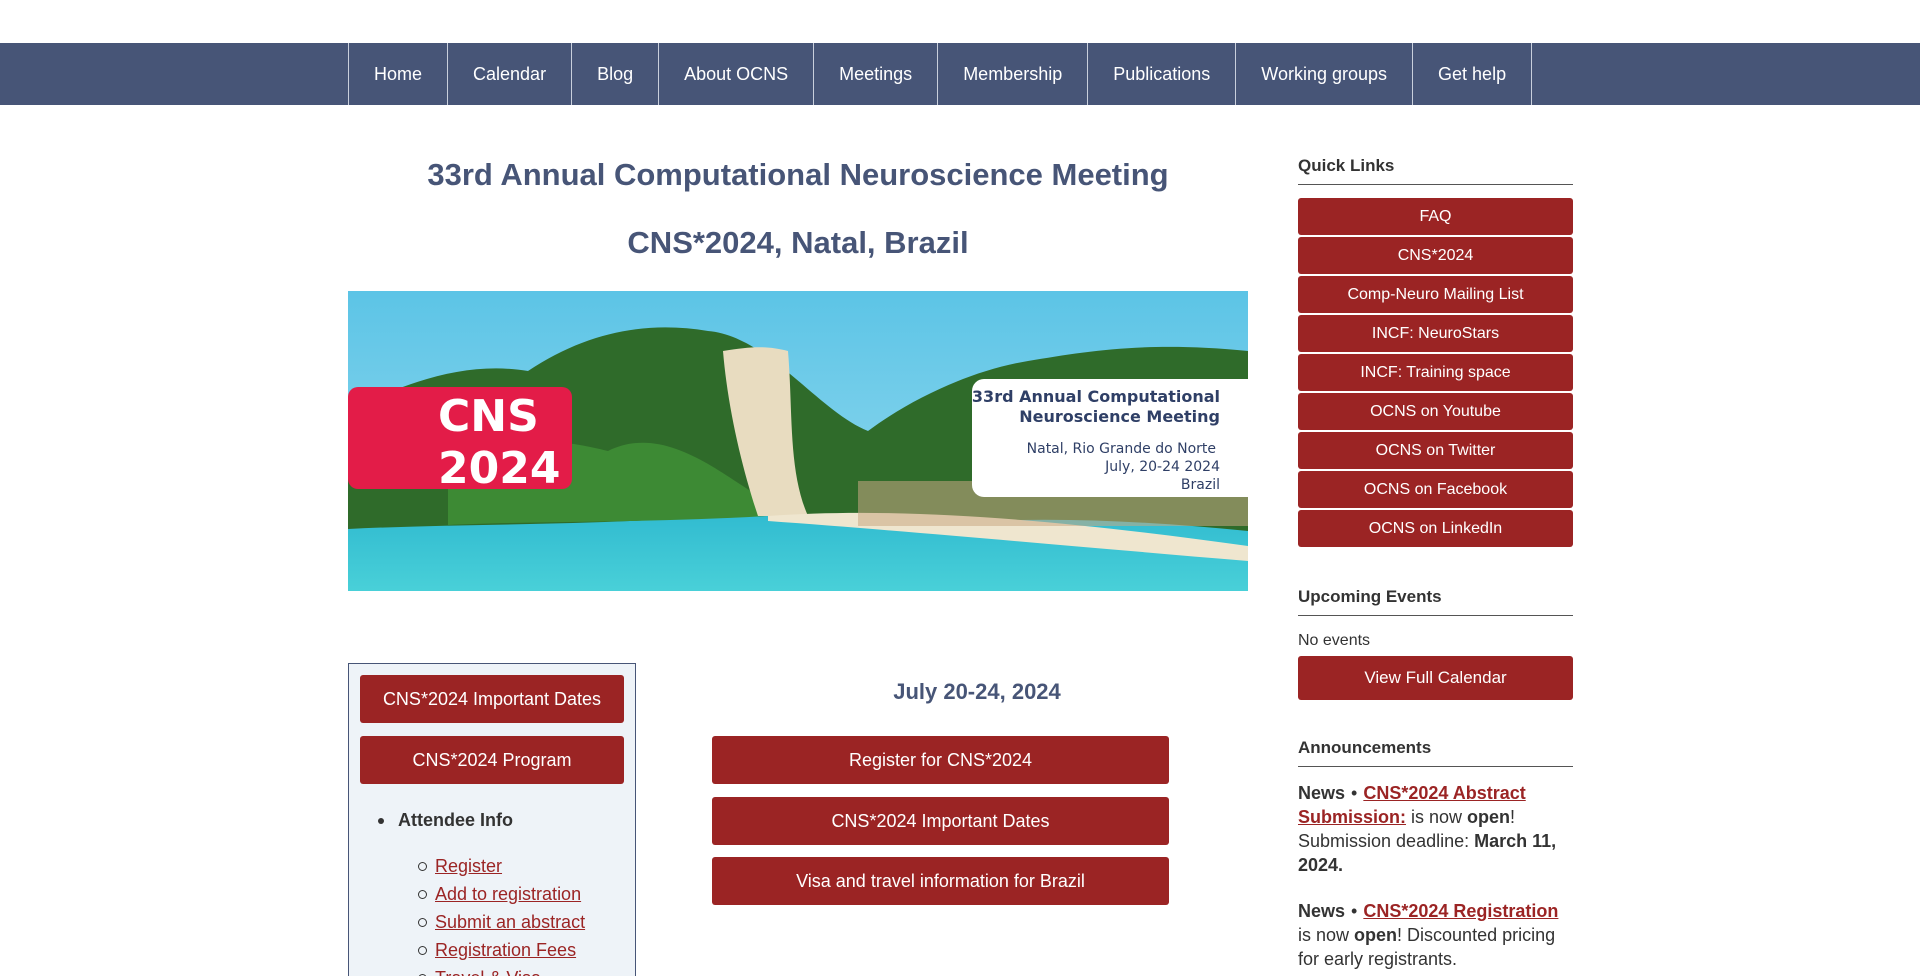 The width and height of the screenshot is (1920, 976). Describe the element at coordinates (1435, 450) in the screenshot. I see `quick-link-twitter: OCNS on Twitter` at that location.